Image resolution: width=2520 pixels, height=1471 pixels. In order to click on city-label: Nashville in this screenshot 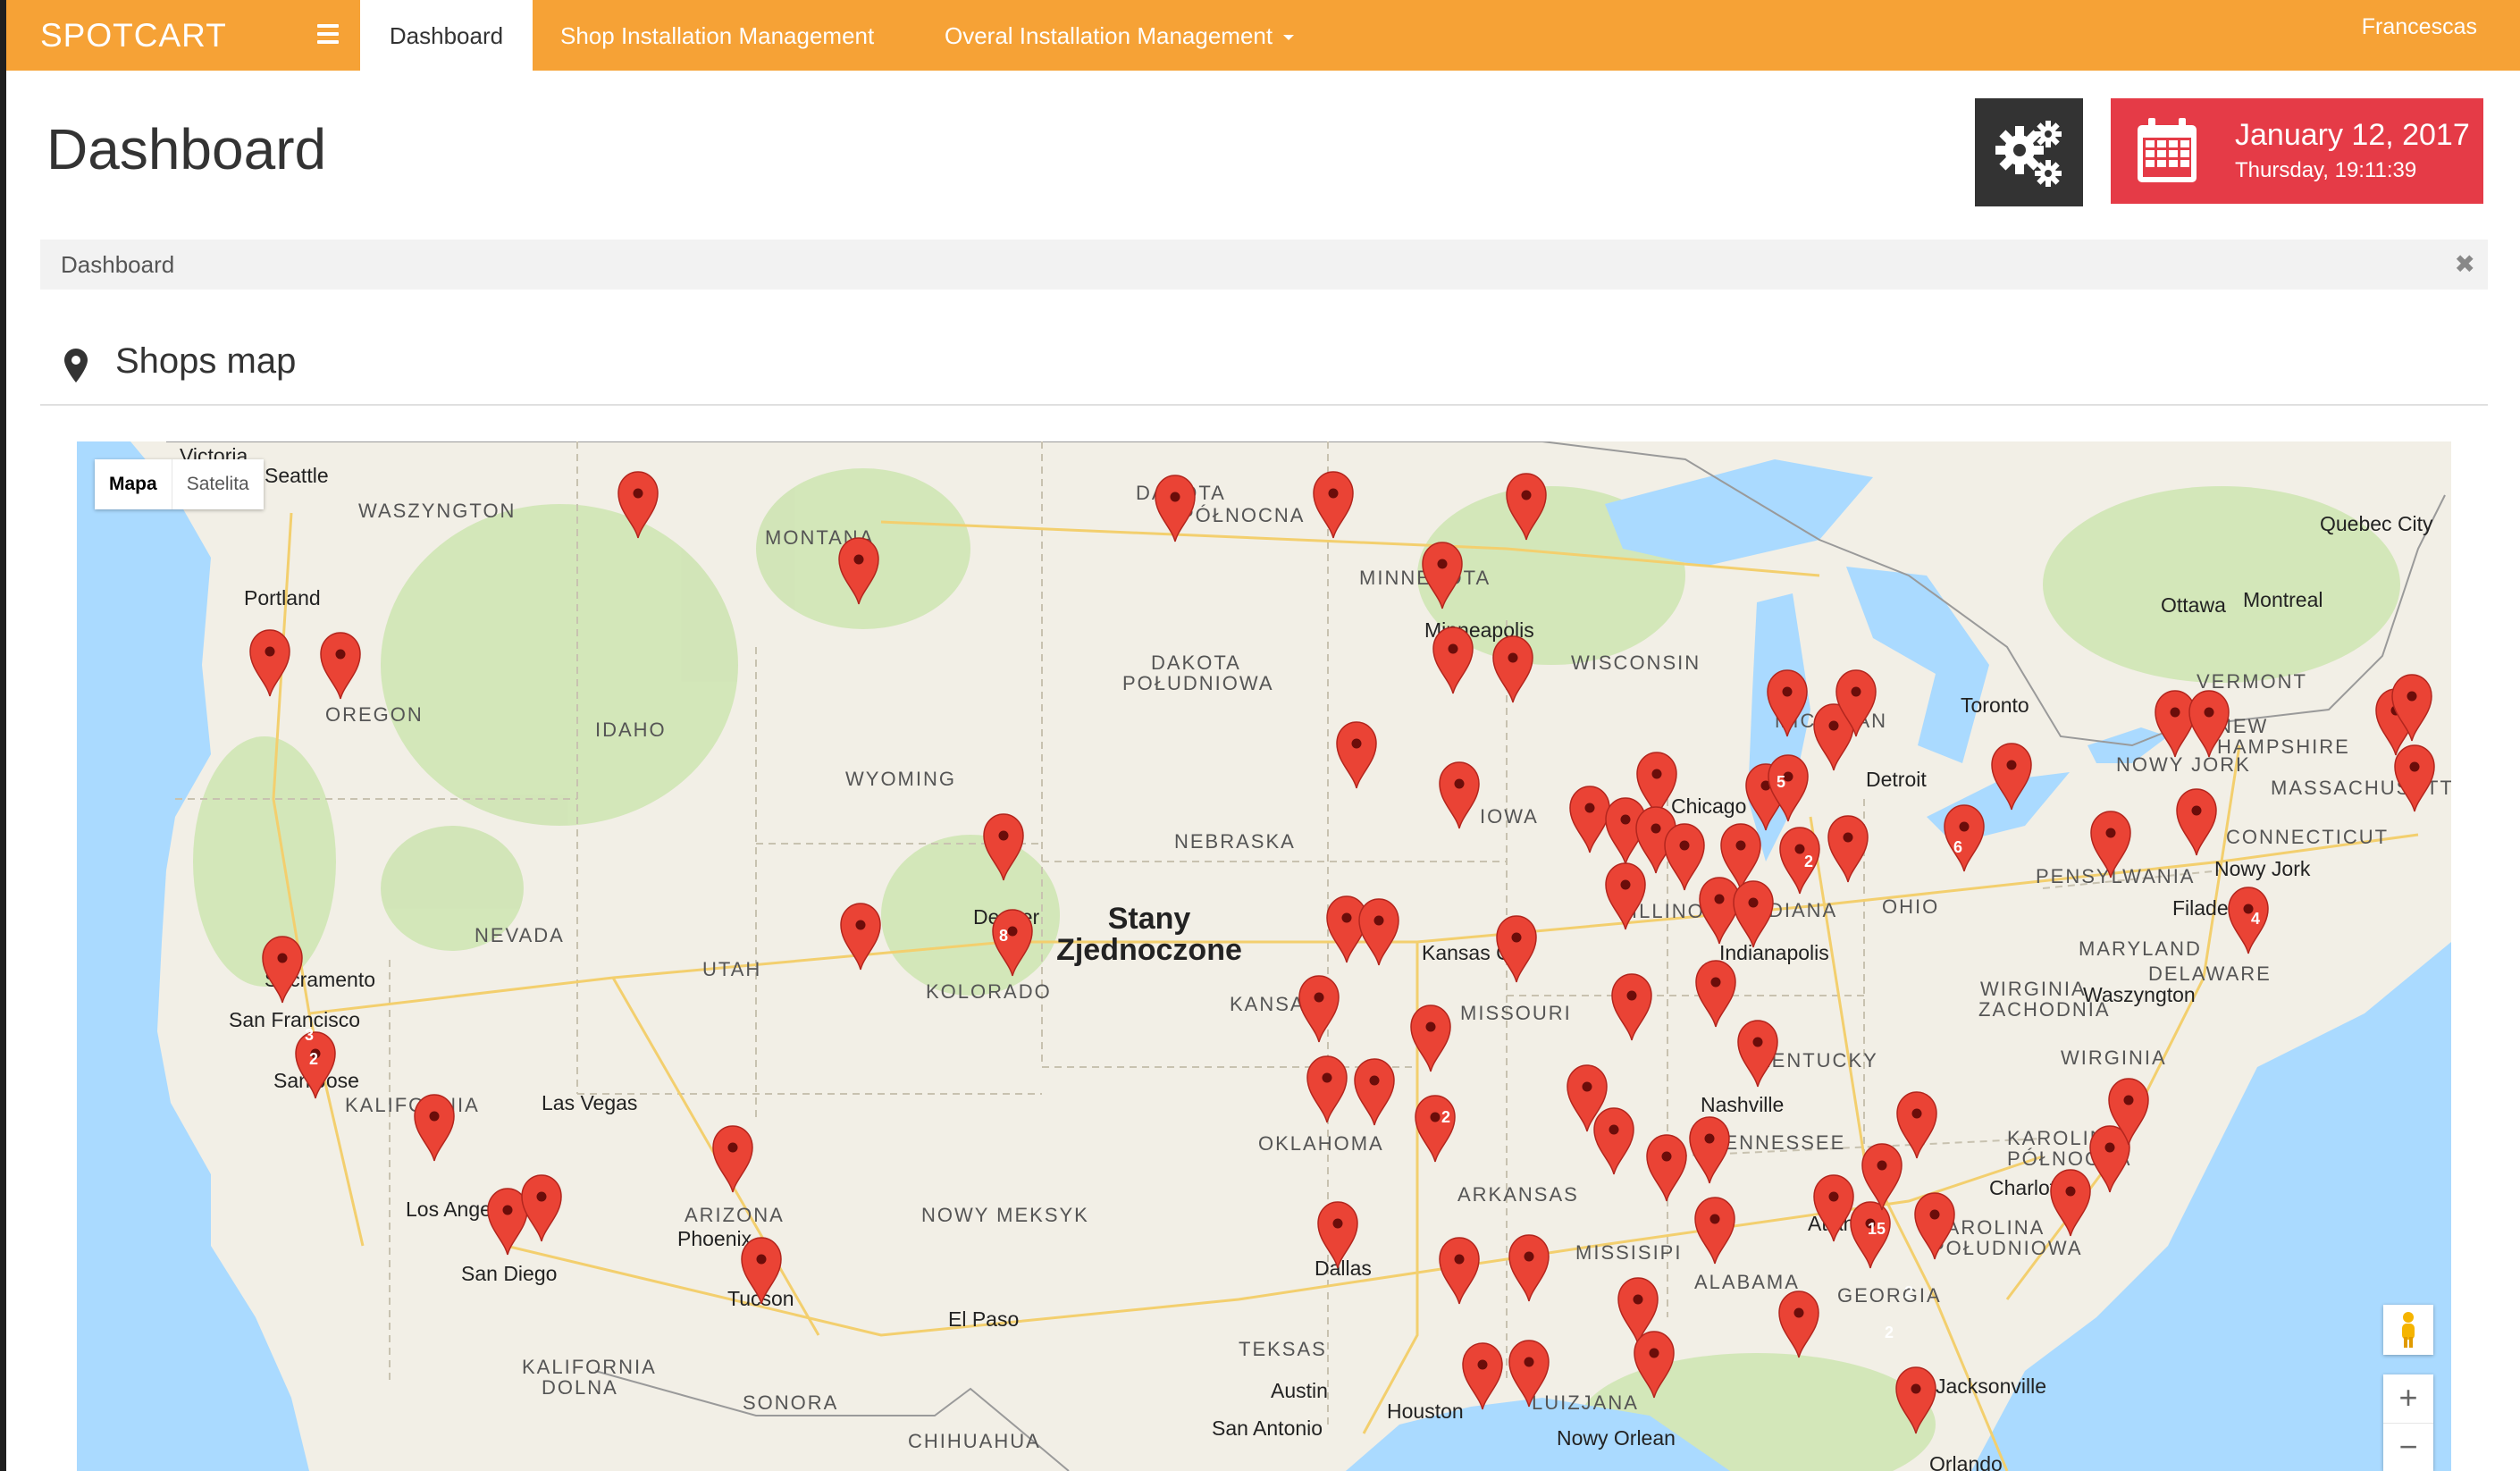, I will do `click(1742, 1104)`.